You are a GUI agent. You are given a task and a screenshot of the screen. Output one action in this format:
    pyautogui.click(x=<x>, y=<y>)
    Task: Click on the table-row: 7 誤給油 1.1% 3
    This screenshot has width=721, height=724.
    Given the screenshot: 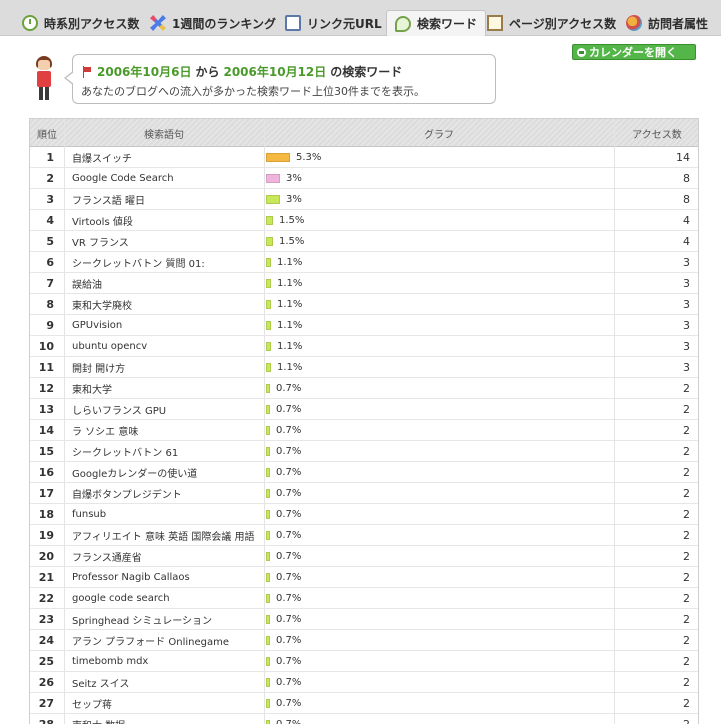 What is the action you would take?
    pyautogui.click(x=364, y=283)
    